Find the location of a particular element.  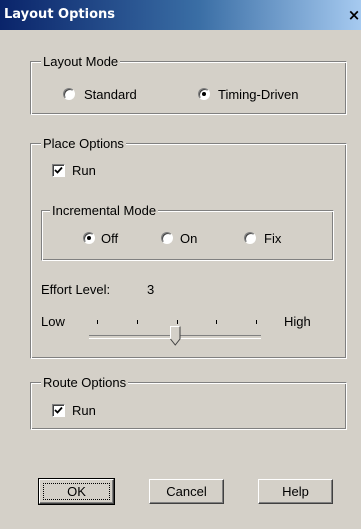

timing-driven-radio is located at coordinates (204, 94).